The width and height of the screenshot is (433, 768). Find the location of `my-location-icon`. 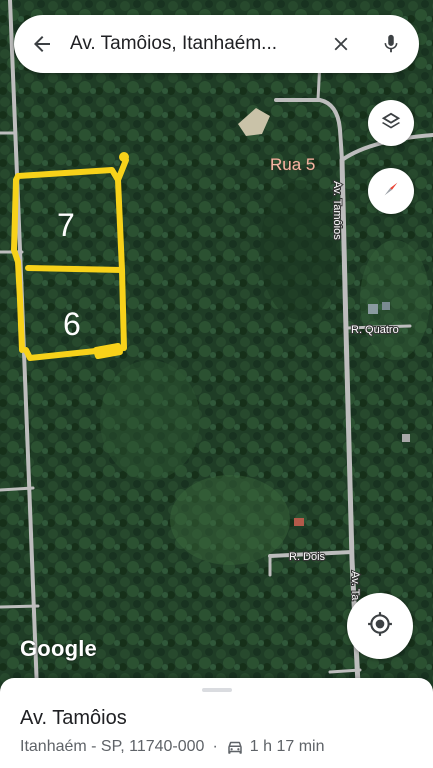

my-location-icon is located at coordinates (380, 626).